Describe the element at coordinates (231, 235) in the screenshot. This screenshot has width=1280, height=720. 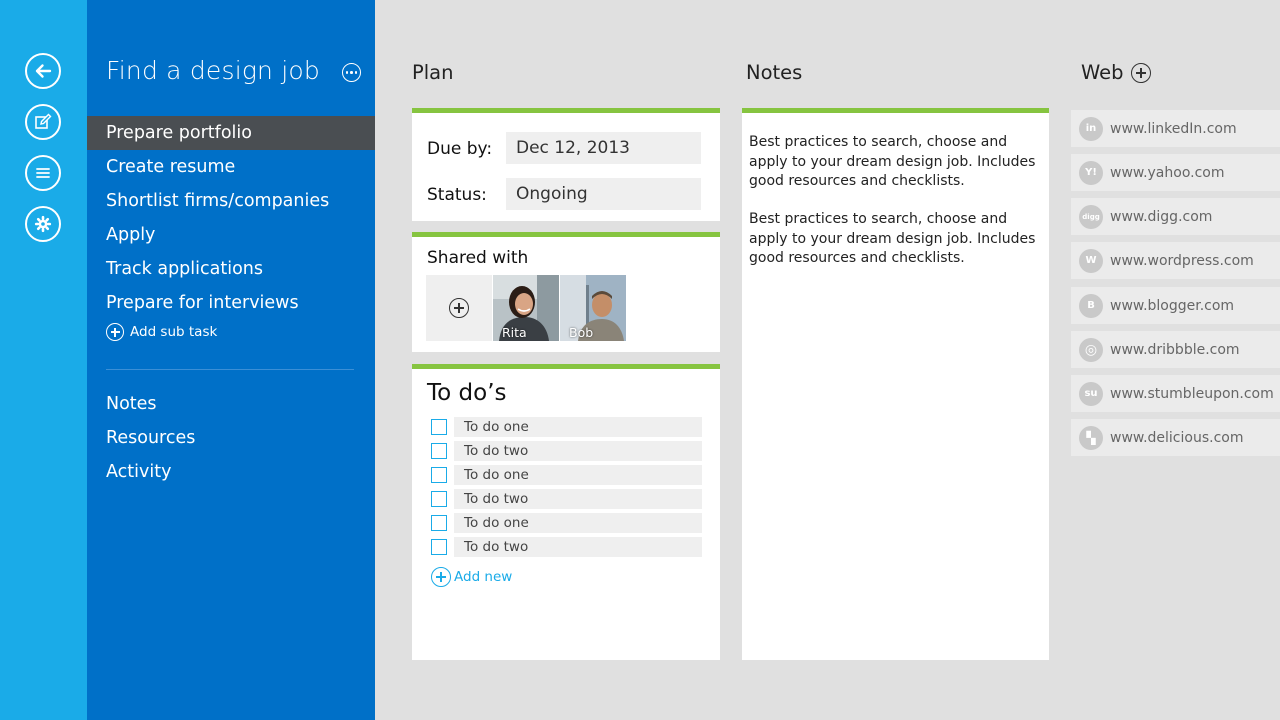
I see `nav-item-apply: Apply` at that location.